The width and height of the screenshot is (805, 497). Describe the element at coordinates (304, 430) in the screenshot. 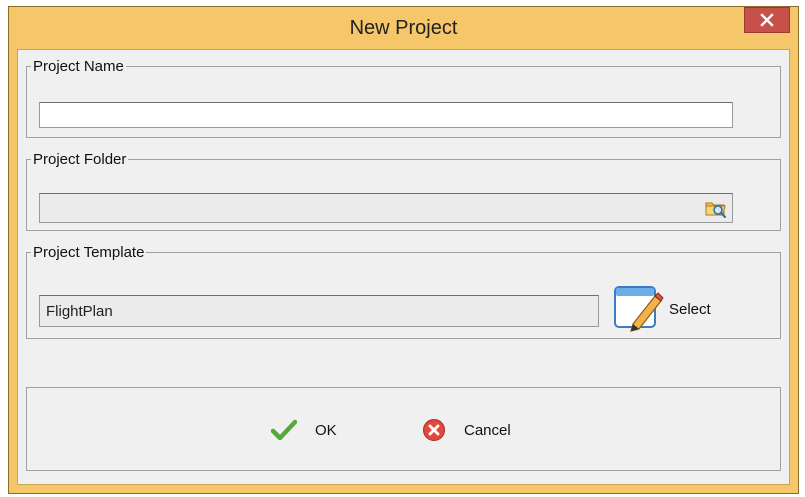

I see `ok-button: OK` at that location.